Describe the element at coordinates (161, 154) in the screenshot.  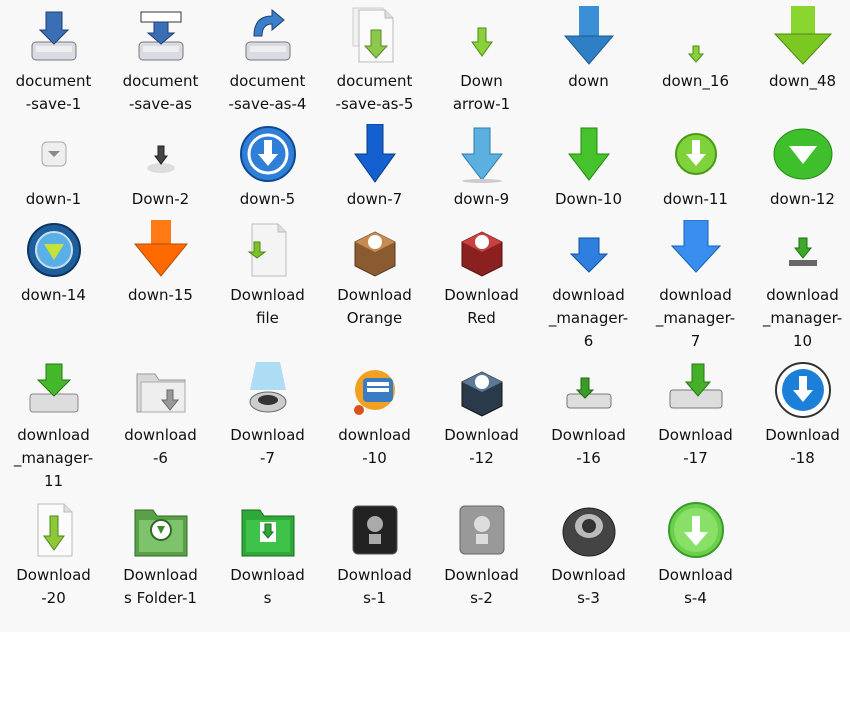
I see `down-2-icon` at that location.